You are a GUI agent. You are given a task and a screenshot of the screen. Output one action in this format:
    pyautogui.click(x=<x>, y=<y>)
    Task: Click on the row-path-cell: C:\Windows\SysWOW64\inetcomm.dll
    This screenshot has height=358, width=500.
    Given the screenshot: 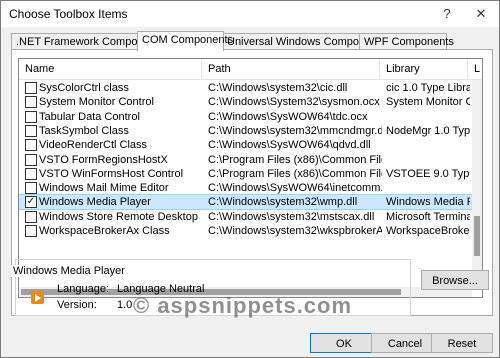 What is the action you would take?
    pyautogui.click(x=295, y=188)
    